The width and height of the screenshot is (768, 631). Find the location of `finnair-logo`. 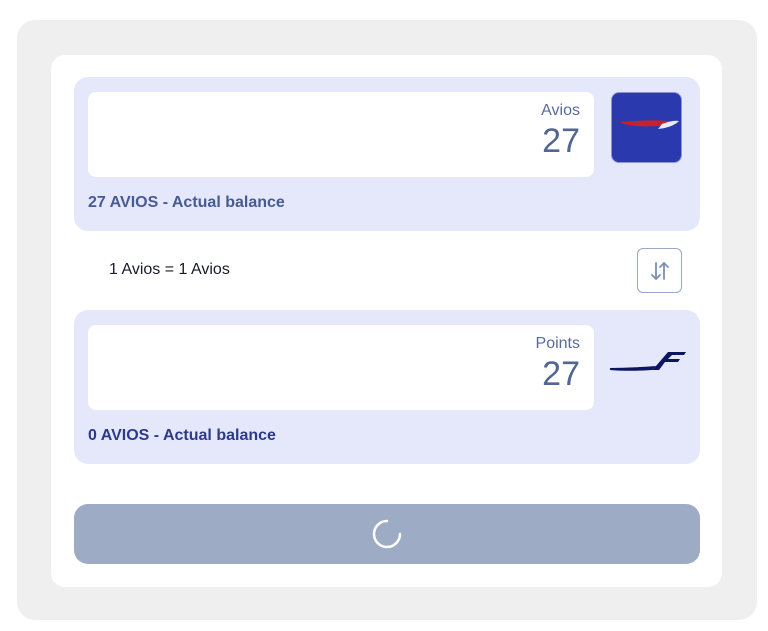

finnair-logo is located at coordinates (648, 361).